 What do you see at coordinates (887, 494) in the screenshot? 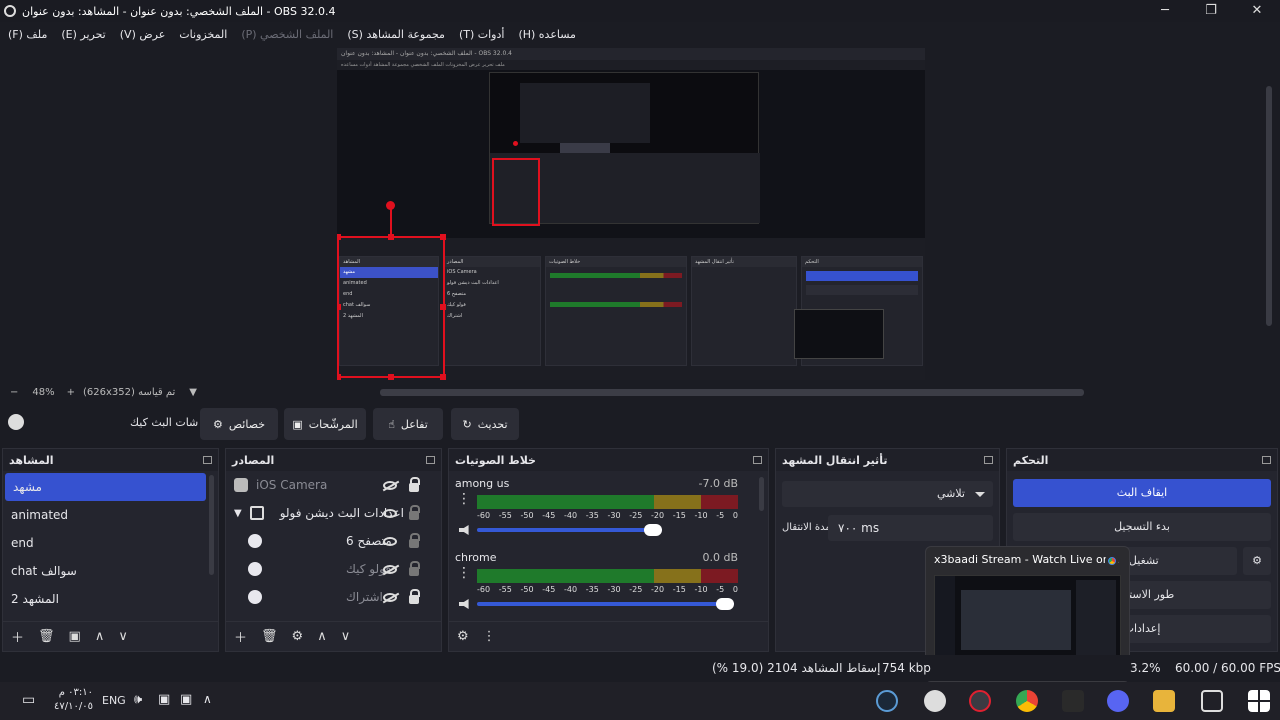
I see `transition-select: تلاشي` at bounding box center [887, 494].